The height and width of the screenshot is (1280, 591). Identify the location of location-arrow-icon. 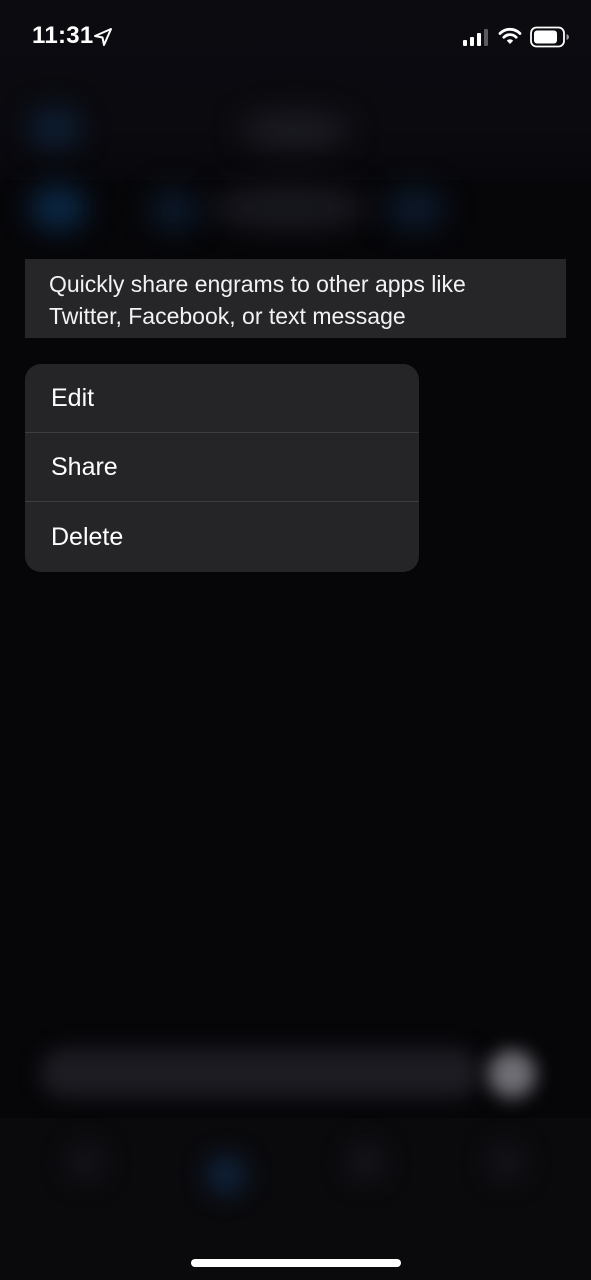
(103, 37).